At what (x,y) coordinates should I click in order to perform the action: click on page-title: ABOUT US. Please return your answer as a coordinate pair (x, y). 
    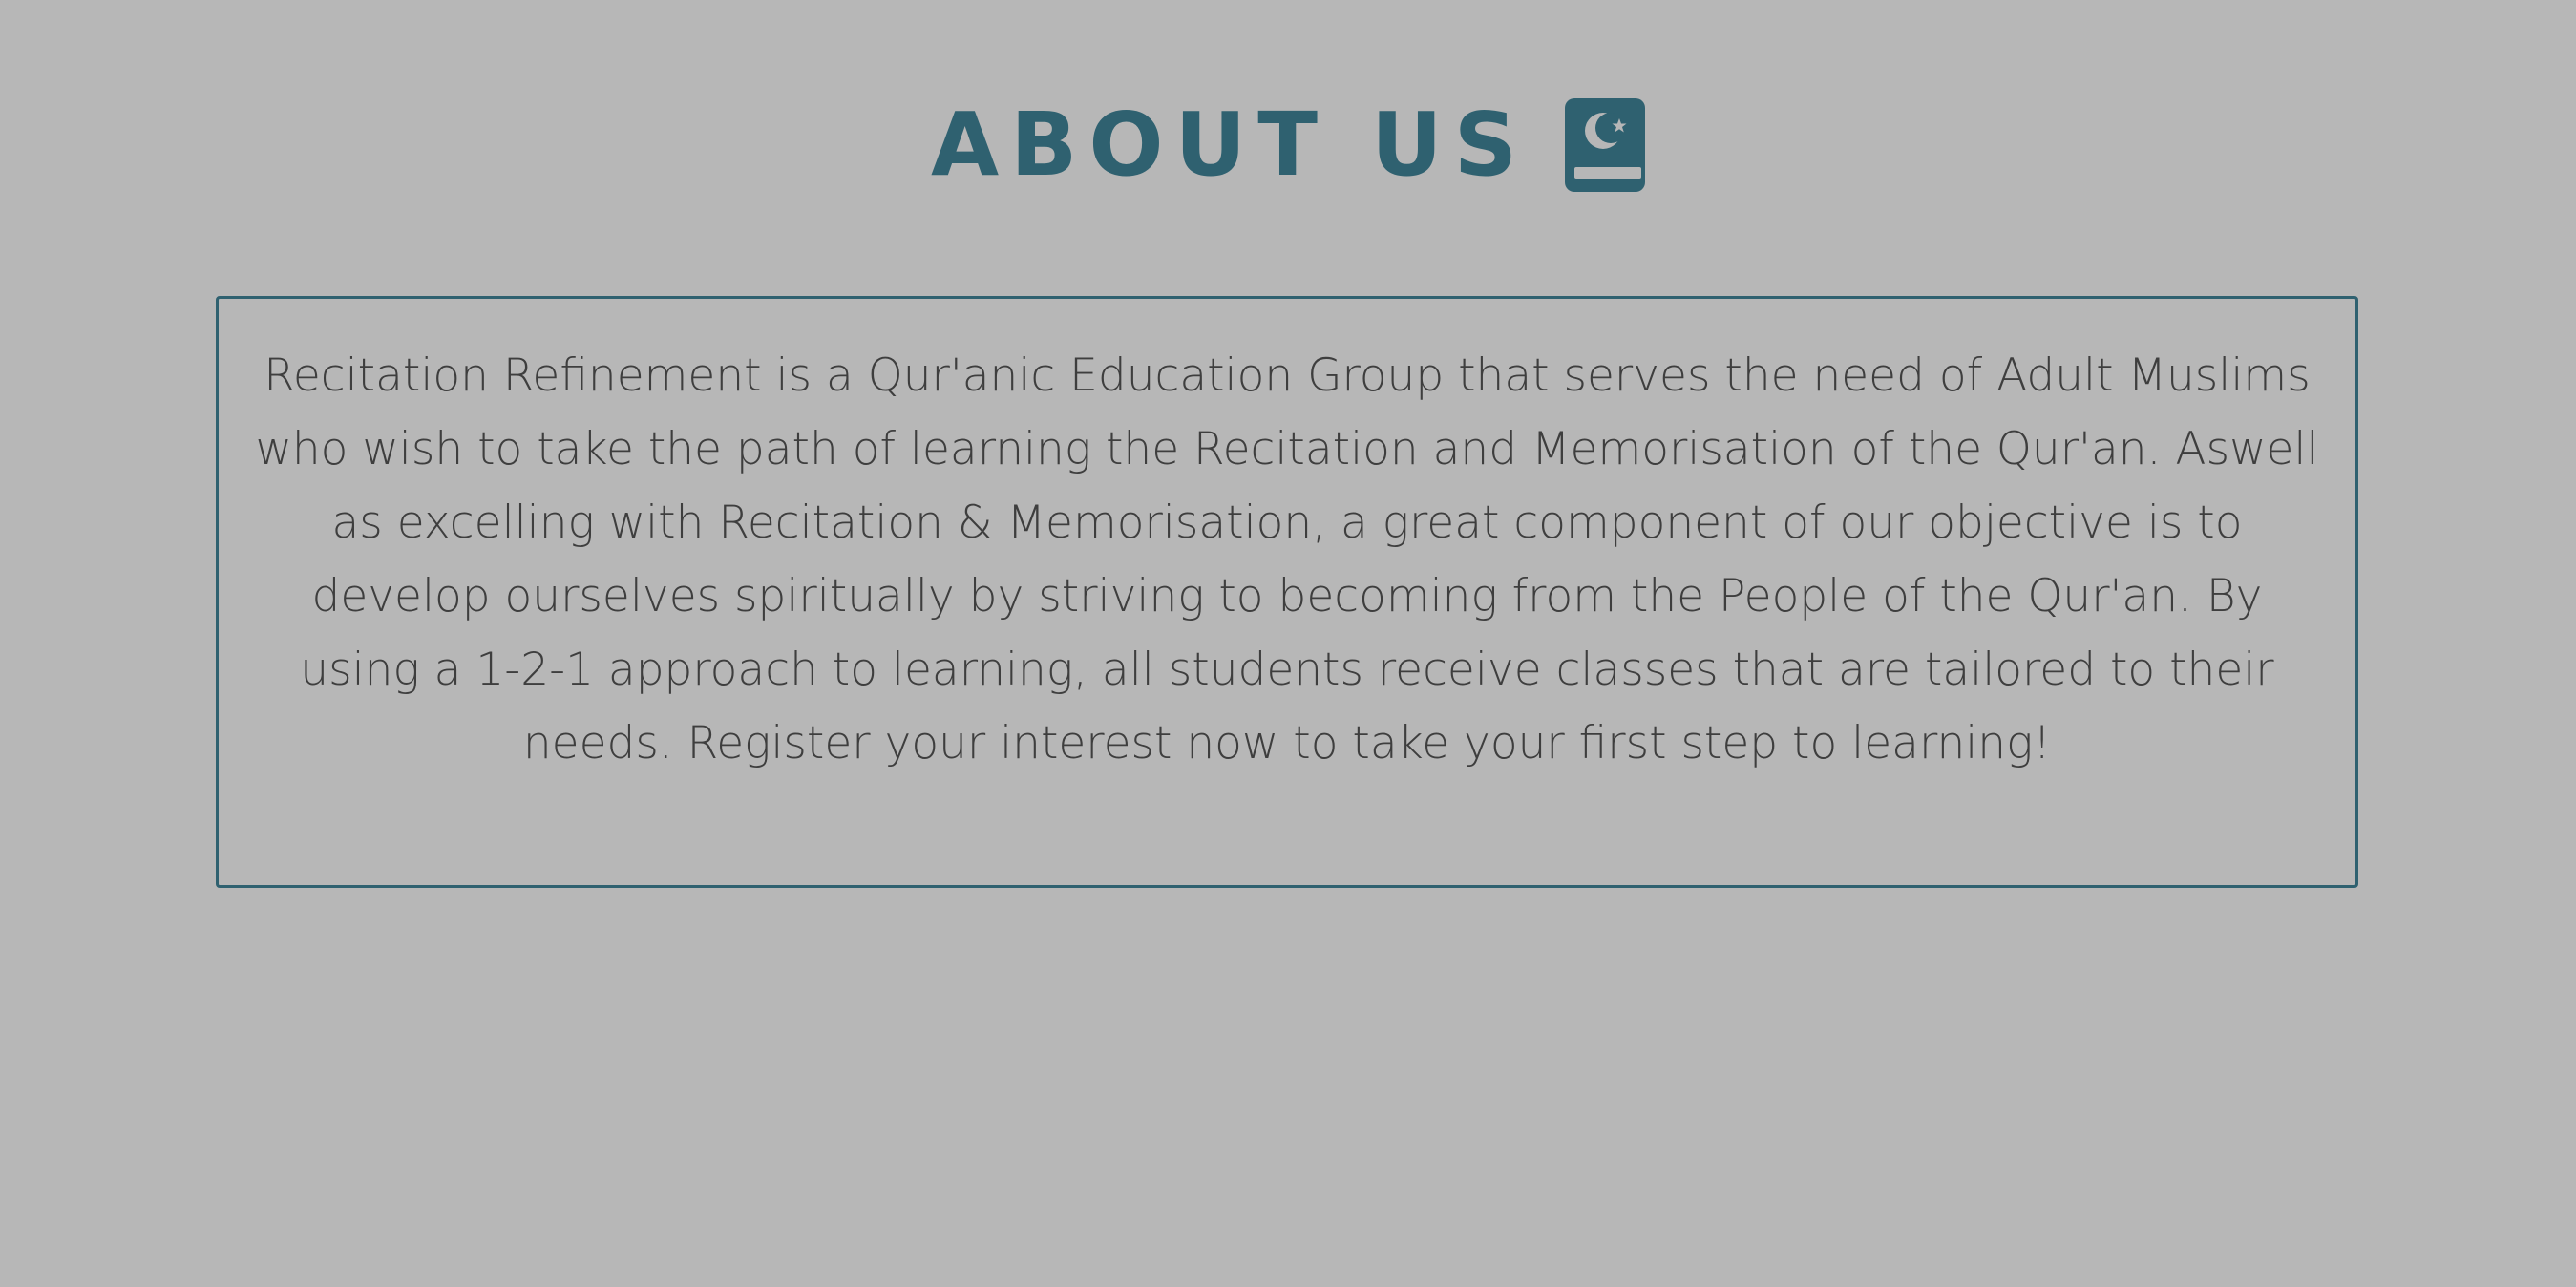
    Looking at the image, I should click on (1230, 145).